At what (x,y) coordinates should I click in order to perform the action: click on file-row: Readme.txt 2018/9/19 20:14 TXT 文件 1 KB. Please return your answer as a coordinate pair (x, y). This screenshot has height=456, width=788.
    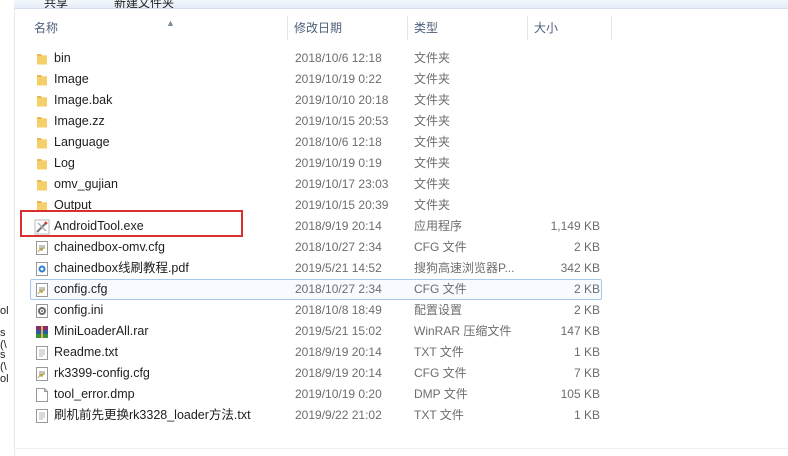
    Looking at the image, I should click on (316, 352).